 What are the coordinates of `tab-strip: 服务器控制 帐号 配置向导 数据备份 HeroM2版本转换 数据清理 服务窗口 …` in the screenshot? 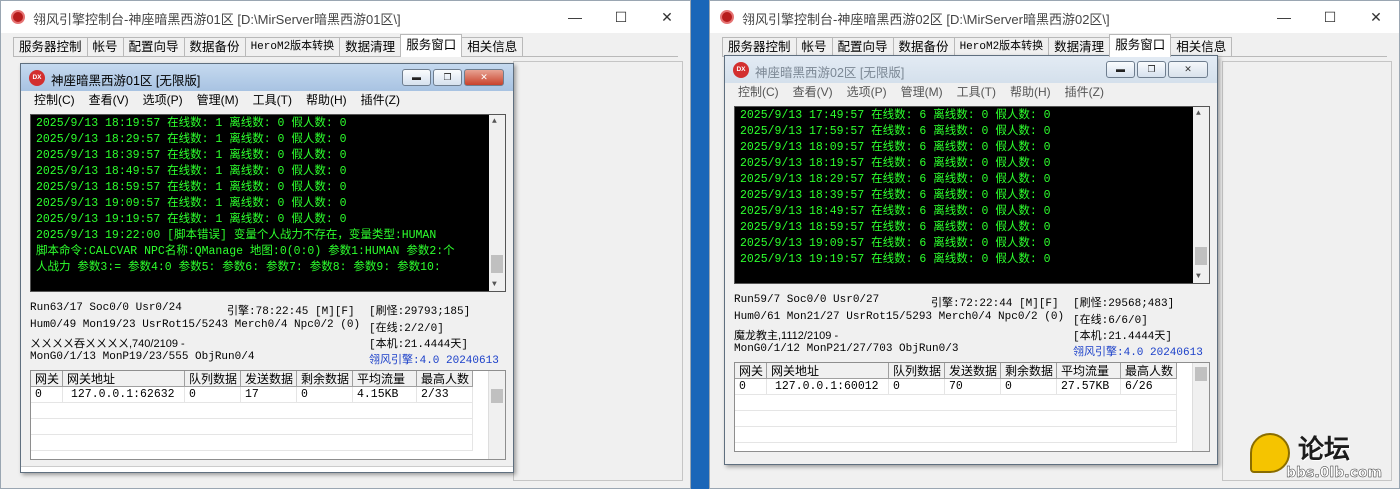 It's located at (268, 45).